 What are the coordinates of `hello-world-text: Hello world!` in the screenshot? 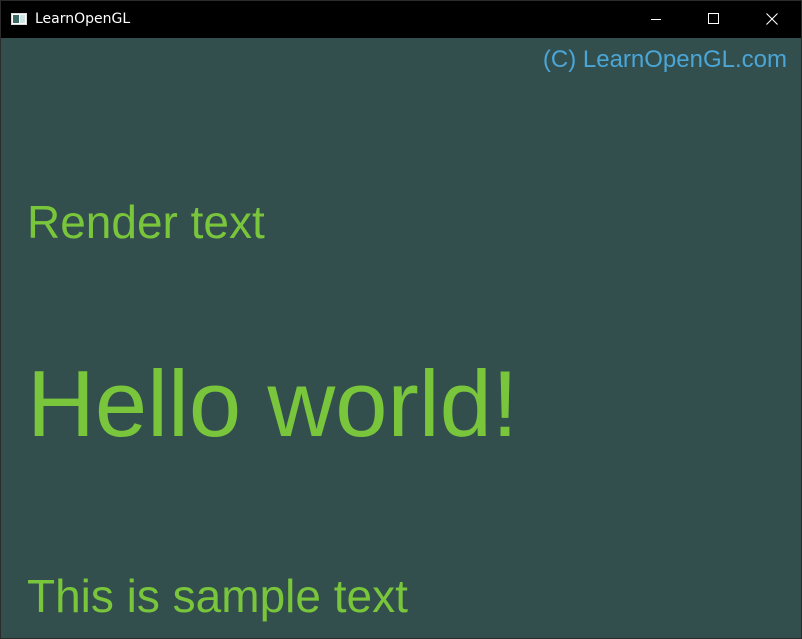 It's located at (273, 403).